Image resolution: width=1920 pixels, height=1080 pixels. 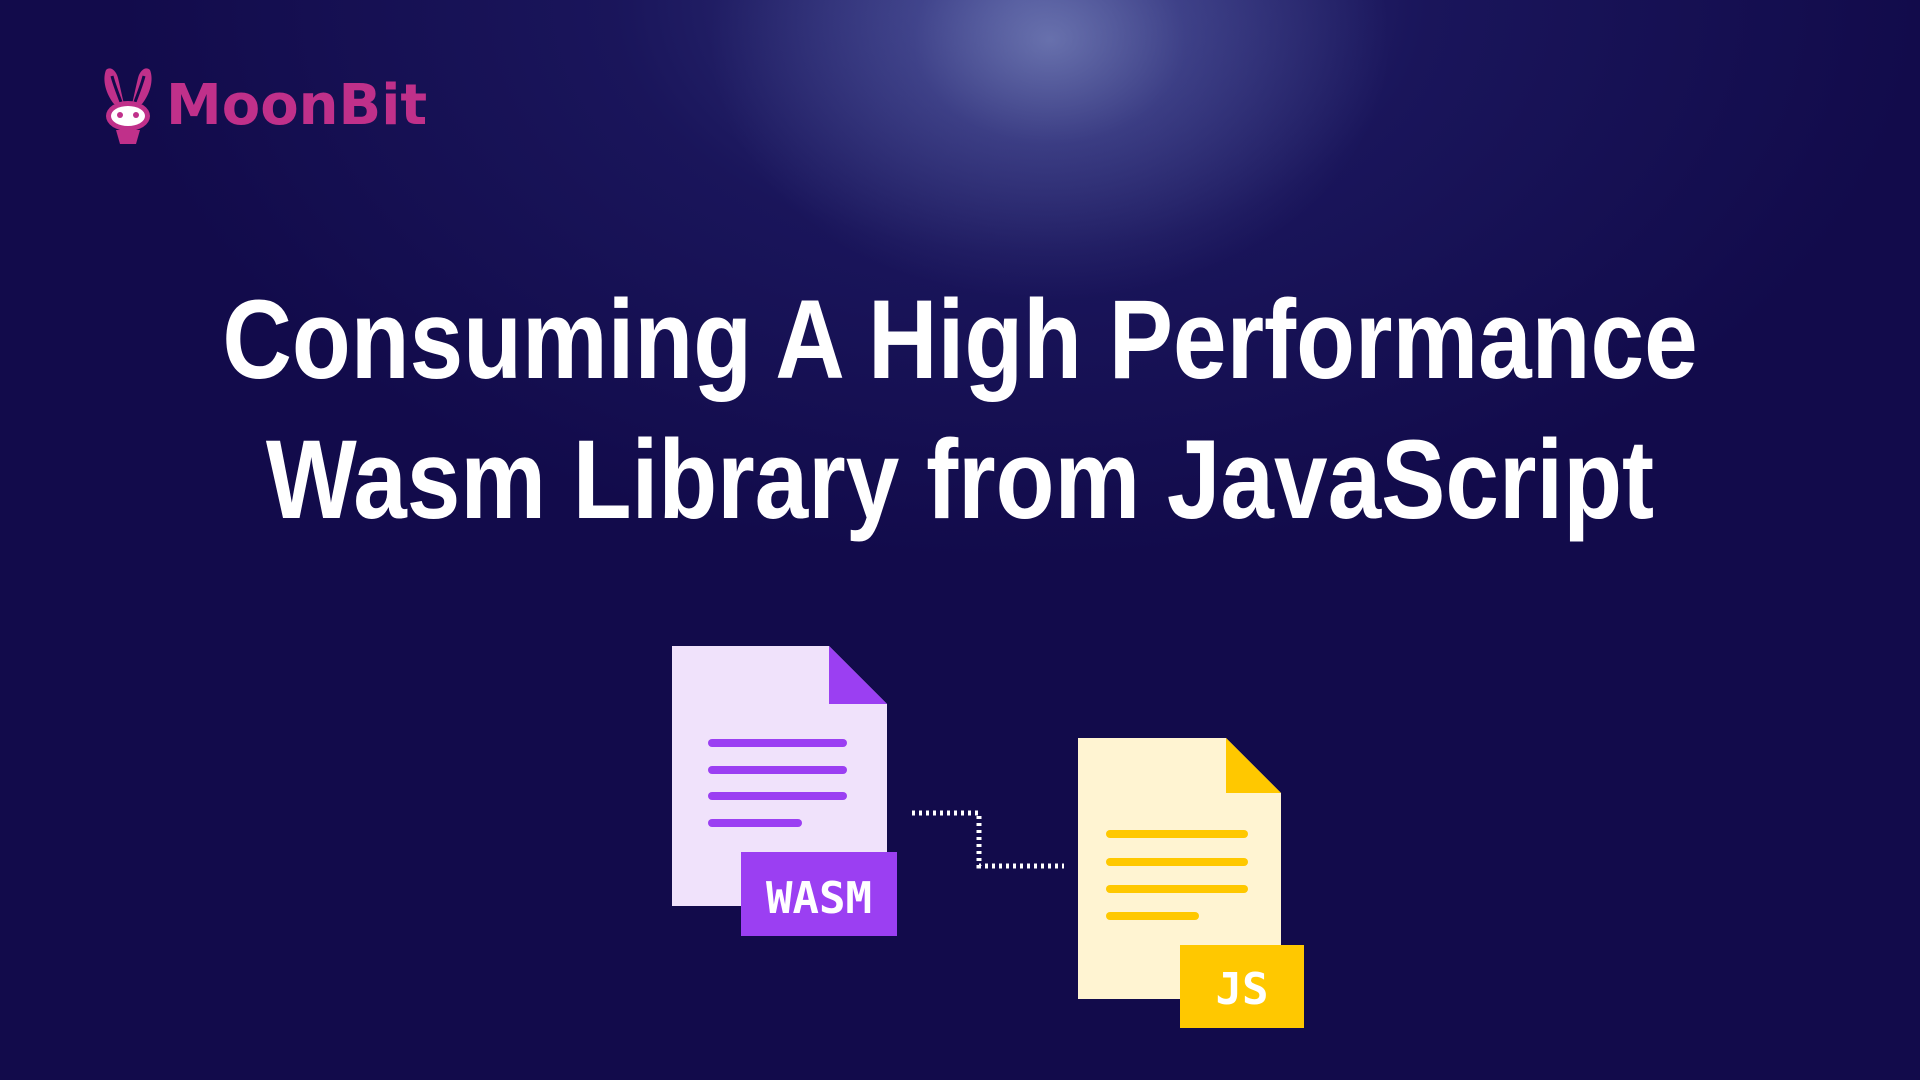 I want to click on file-illustration: WASM JS, so click(x=988, y=837).